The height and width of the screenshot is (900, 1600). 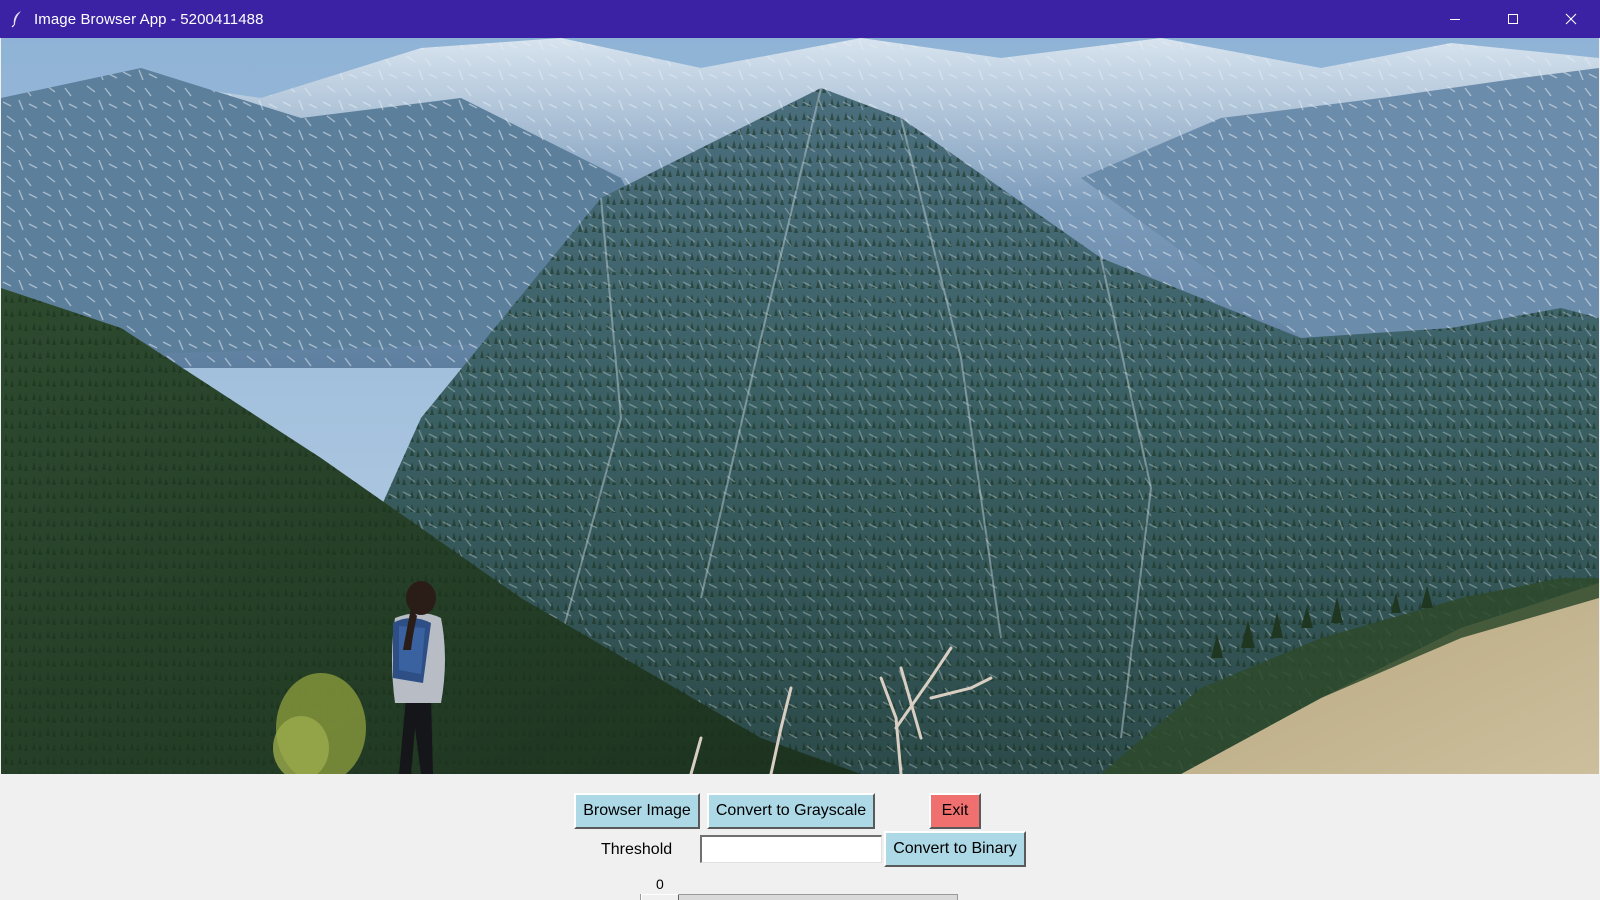 What do you see at coordinates (637, 811) in the screenshot?
I see `browse-image-button: Browser Image` at bounding box center [637, 811].